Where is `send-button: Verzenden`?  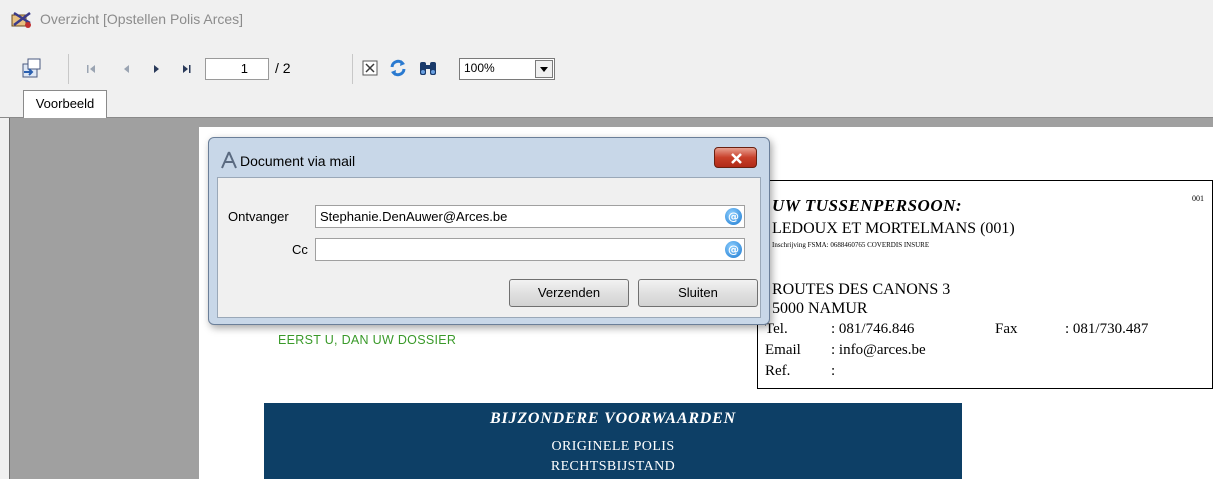
send-button: Verzenden is located at coordinates (569, 293).